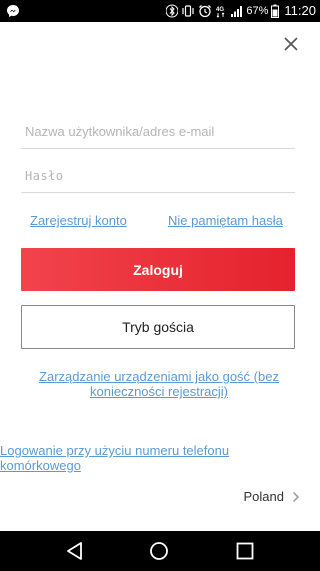 This screenshot has width=320, height=571. I want to click on recent-apps-square-icon, so click(245, 551).